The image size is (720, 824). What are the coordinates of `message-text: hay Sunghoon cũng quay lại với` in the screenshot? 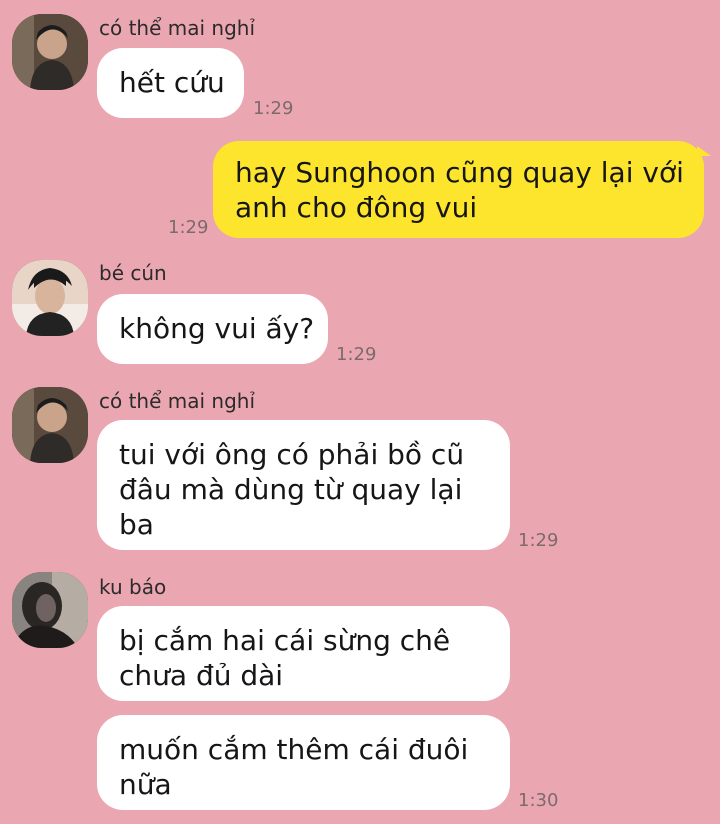 It's located at (459, 172).